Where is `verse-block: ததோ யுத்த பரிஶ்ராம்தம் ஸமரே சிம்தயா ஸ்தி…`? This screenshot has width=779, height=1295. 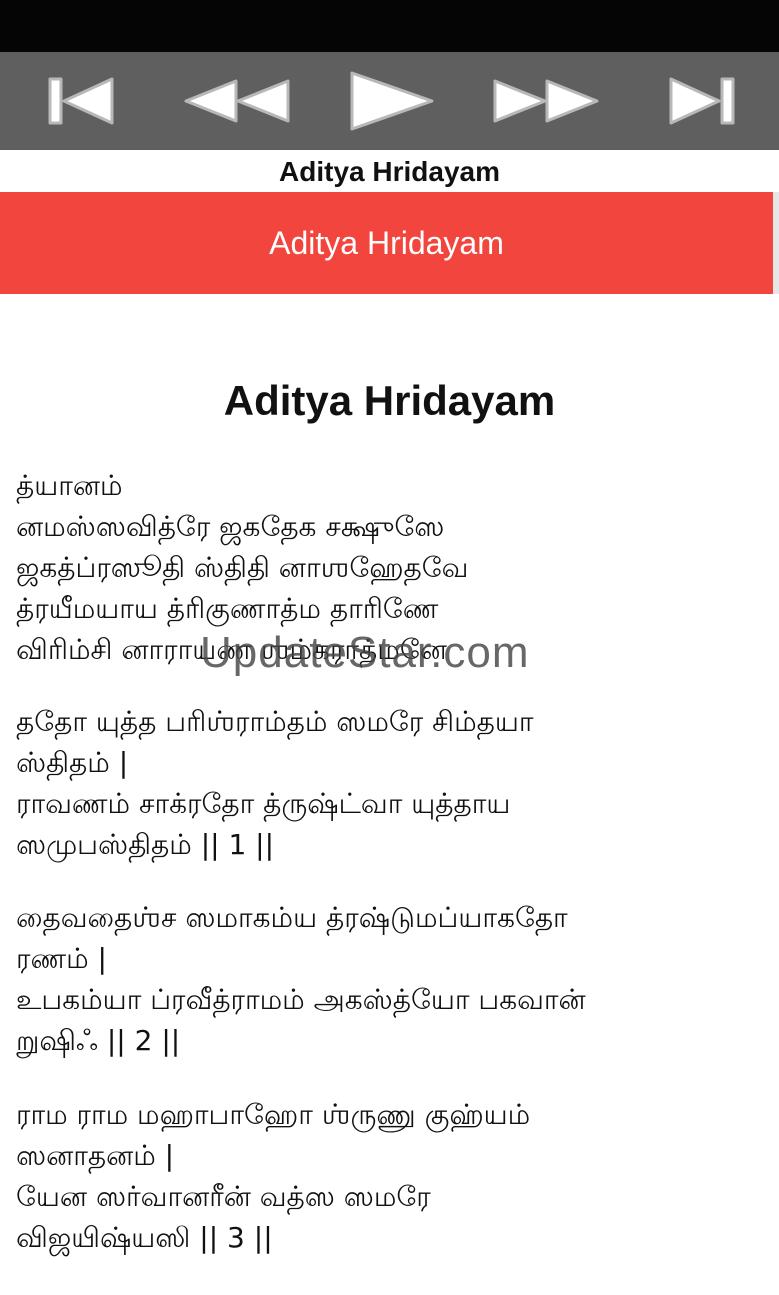
verse-block: ததோ யுத்த பரிஶ்ராம்தம் ஸமரே சிம்தயா ஸ்தி… is located at coordinates (391, 783).